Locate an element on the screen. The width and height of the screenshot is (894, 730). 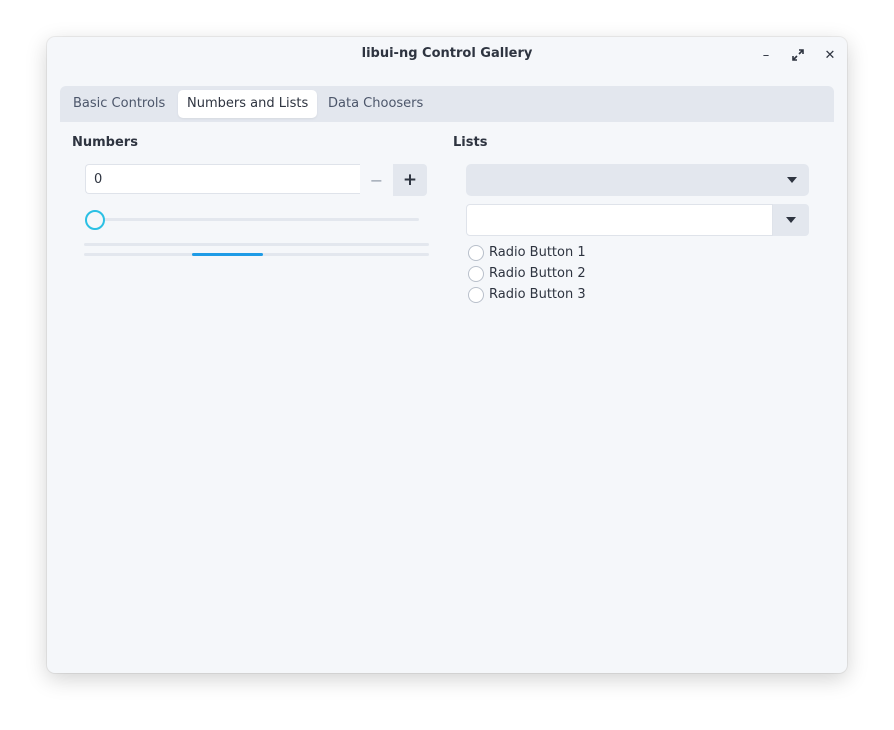
maximize-icon is located at coordinates (798, 55).